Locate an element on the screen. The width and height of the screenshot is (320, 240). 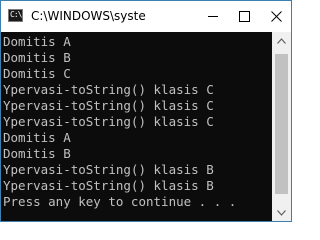
console-icon-glyph: C:\ is located at coordinates (16, 14).